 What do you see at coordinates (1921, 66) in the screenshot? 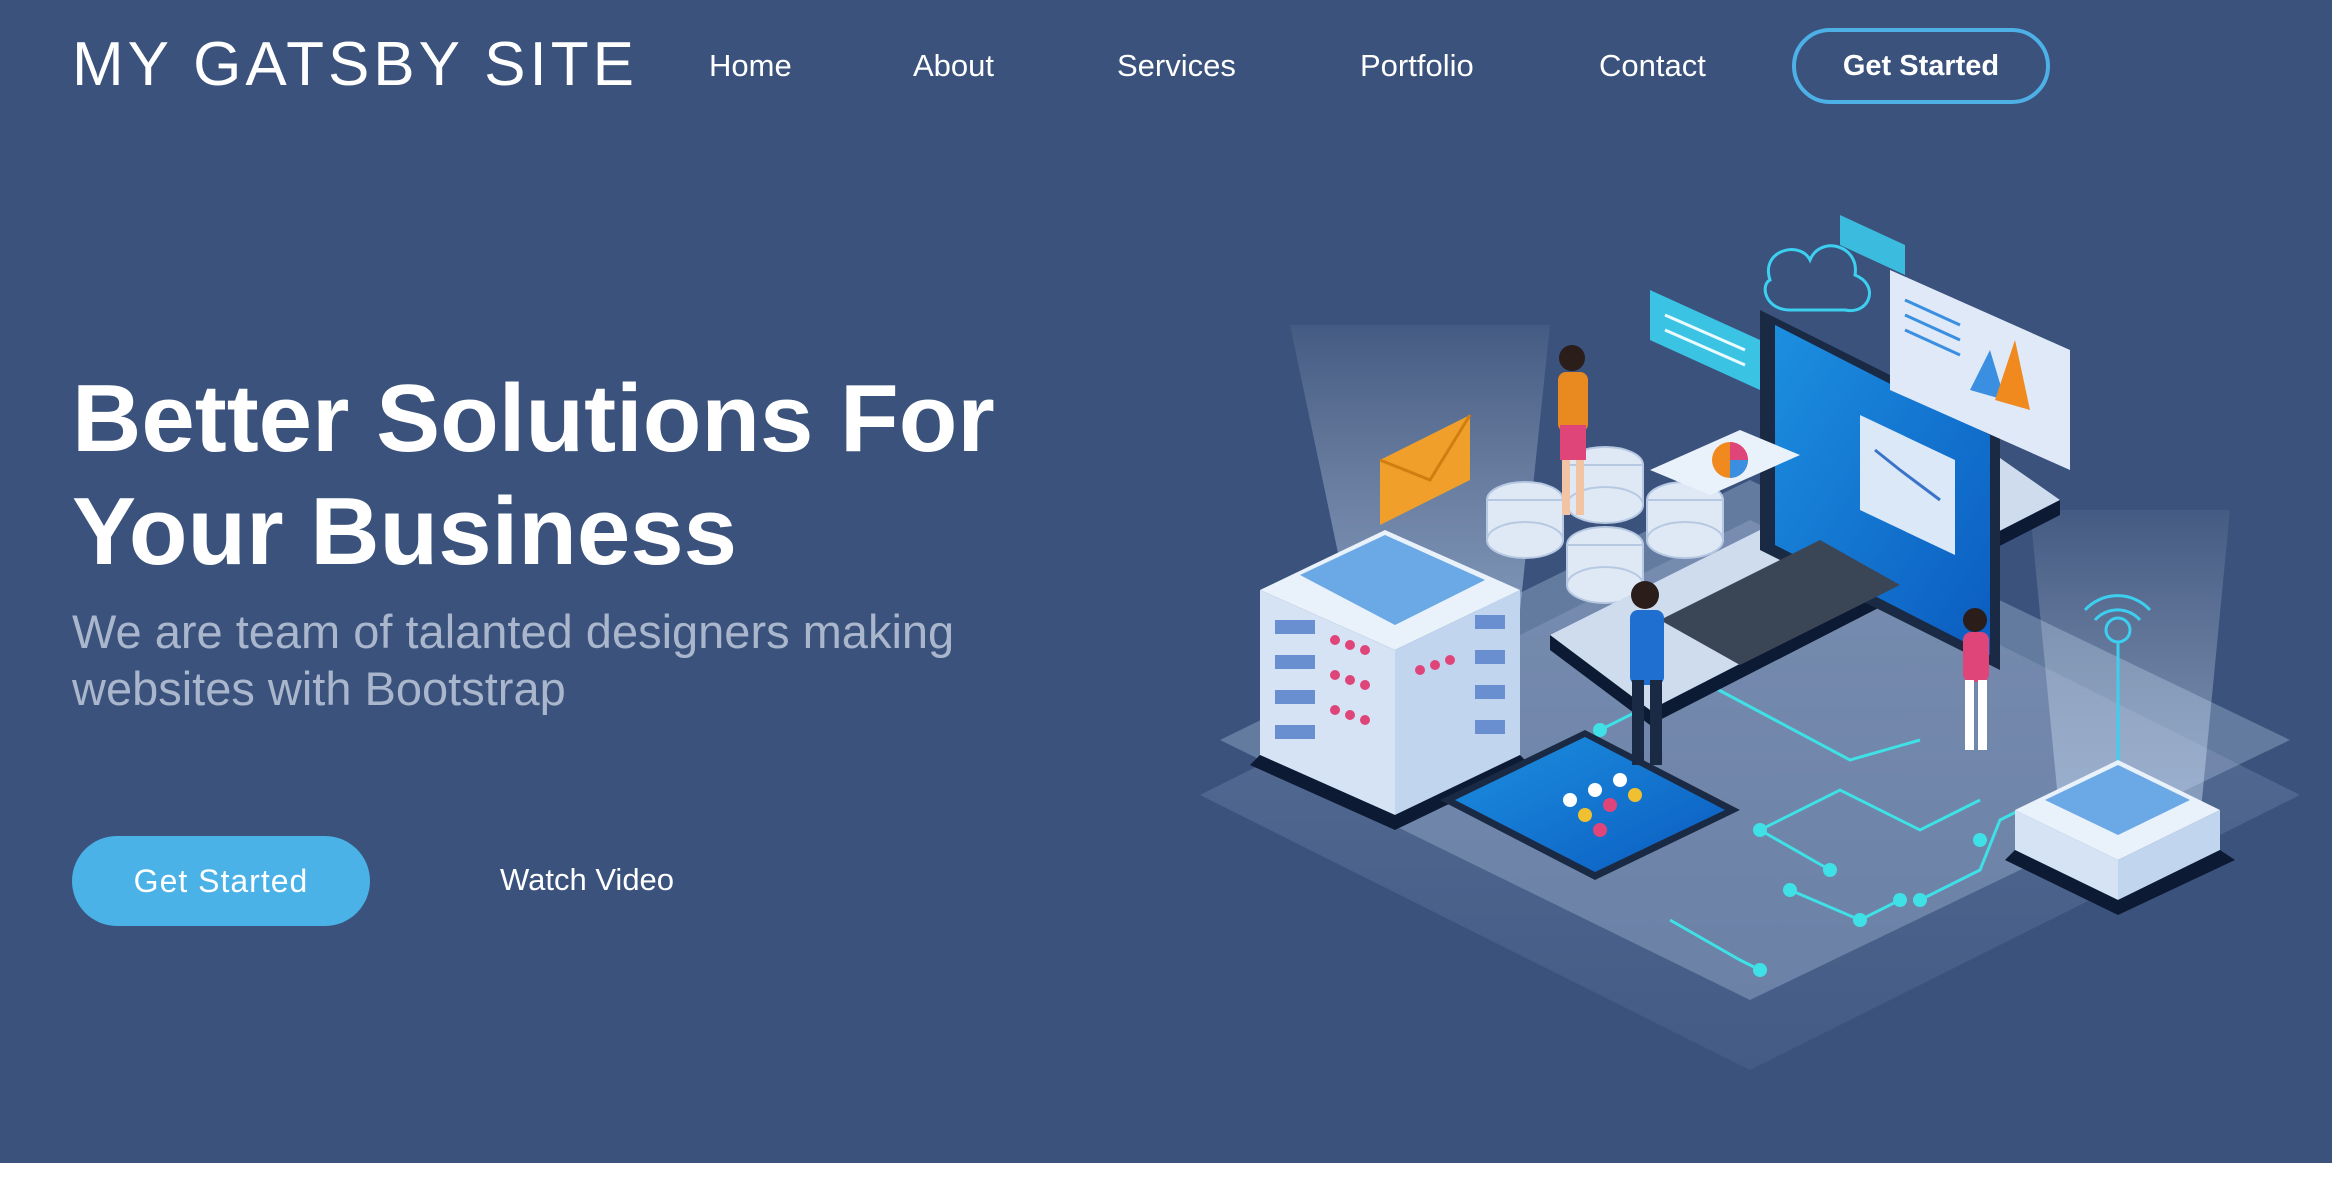
I see `nav-get-started-button: Get Started` at bounding box center [1921, 66].